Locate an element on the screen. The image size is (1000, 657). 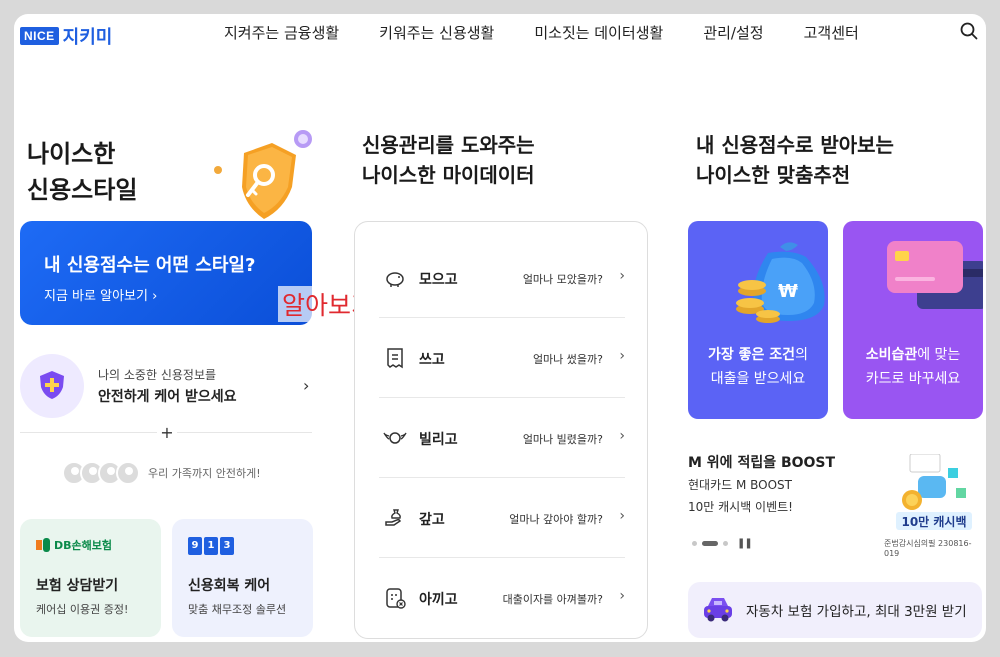
mydata-item-repay: 갚고 얼마나 갚아야 할까? › is located at coordinates (502, 518).